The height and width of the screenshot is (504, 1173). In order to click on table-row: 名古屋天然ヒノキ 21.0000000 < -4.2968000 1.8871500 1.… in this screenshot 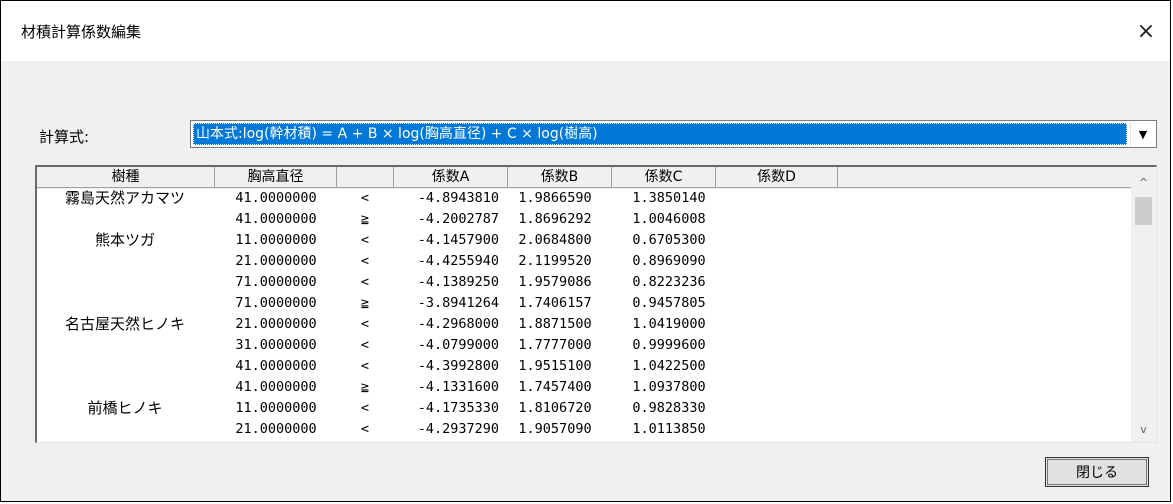, I will do `click(584, 324)`.